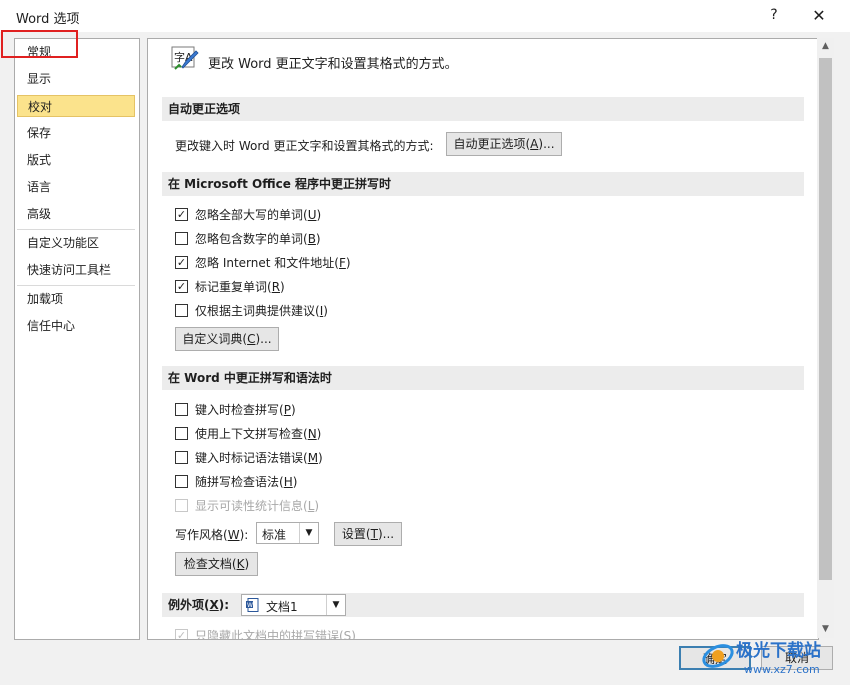  Describe the element at coordinates (76, 106) in the screenshot. I see `nav-item-proofing: 校对` at that location.